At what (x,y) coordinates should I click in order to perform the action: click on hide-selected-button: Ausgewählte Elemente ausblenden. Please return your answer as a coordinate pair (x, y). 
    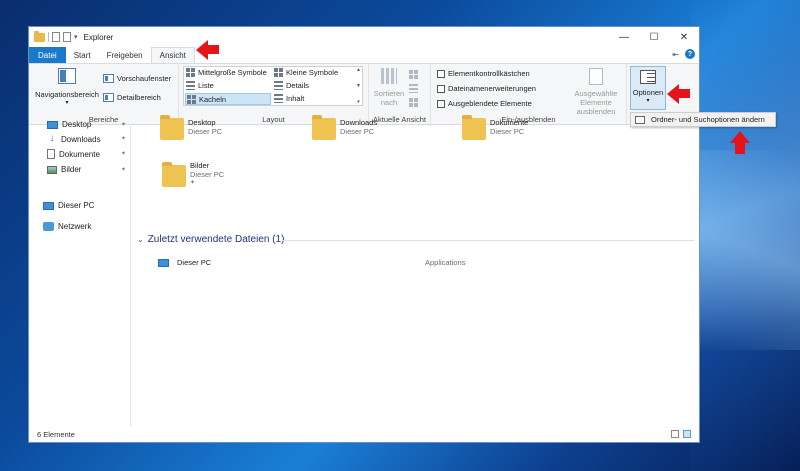
    Looking at the image, I should click on (596, 92).